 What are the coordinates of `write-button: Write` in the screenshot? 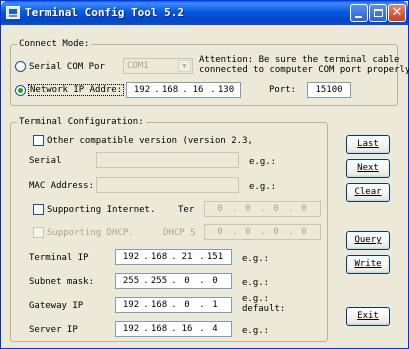 It's located at (368, 264).